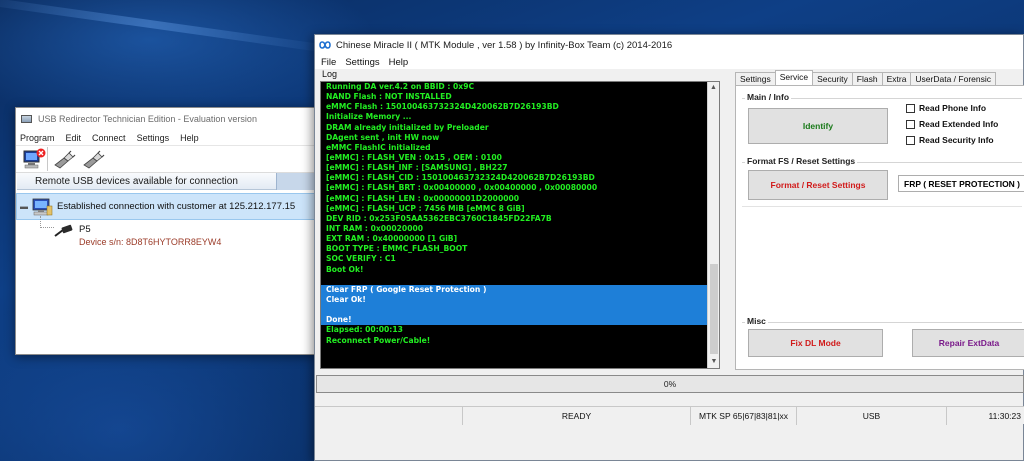 This screenshot has width=1024, height=461. What do you see at coordinates (744, 416) in the screenshot?
I see `status-platform: MTK SP 65|67|83|81|xx` at bounding box center [744, 416].